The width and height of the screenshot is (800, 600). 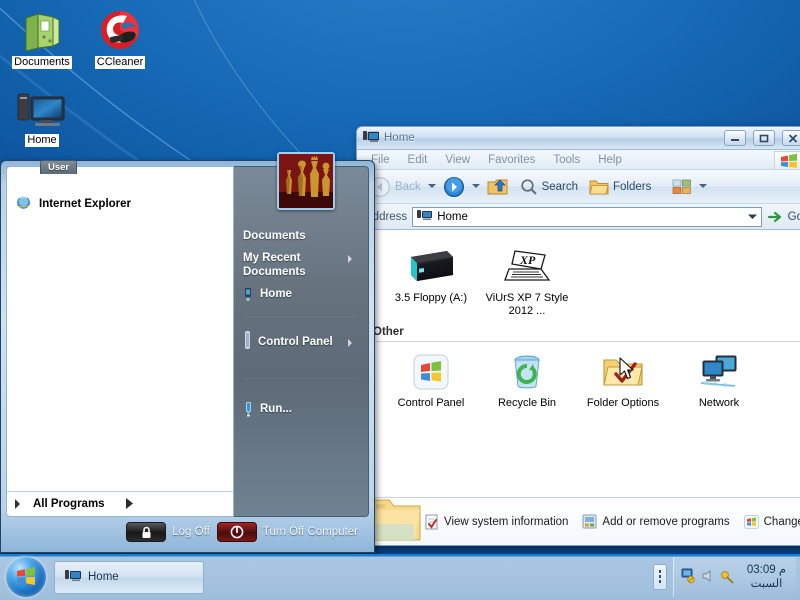 What do you see at coordinates (682, 187) in the screenshot?
I see `views-button` at bounding box center [682, 187].